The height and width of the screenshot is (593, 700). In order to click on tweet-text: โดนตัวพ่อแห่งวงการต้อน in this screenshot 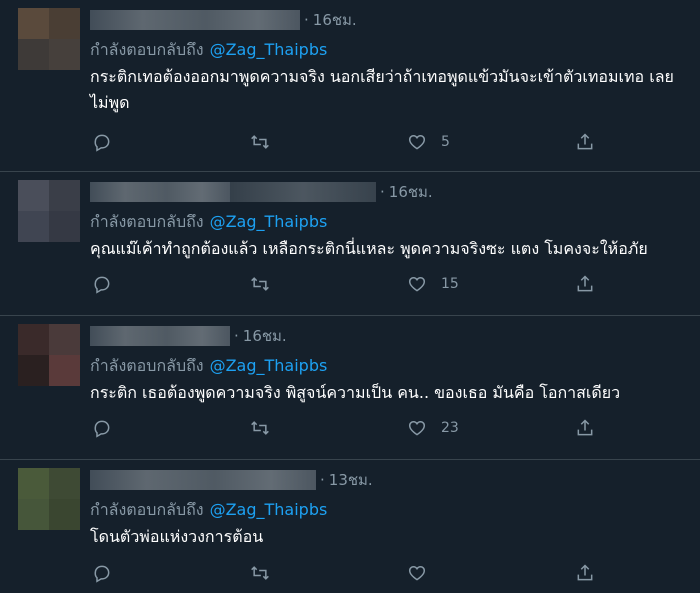, I will do `click(177, 536)`.